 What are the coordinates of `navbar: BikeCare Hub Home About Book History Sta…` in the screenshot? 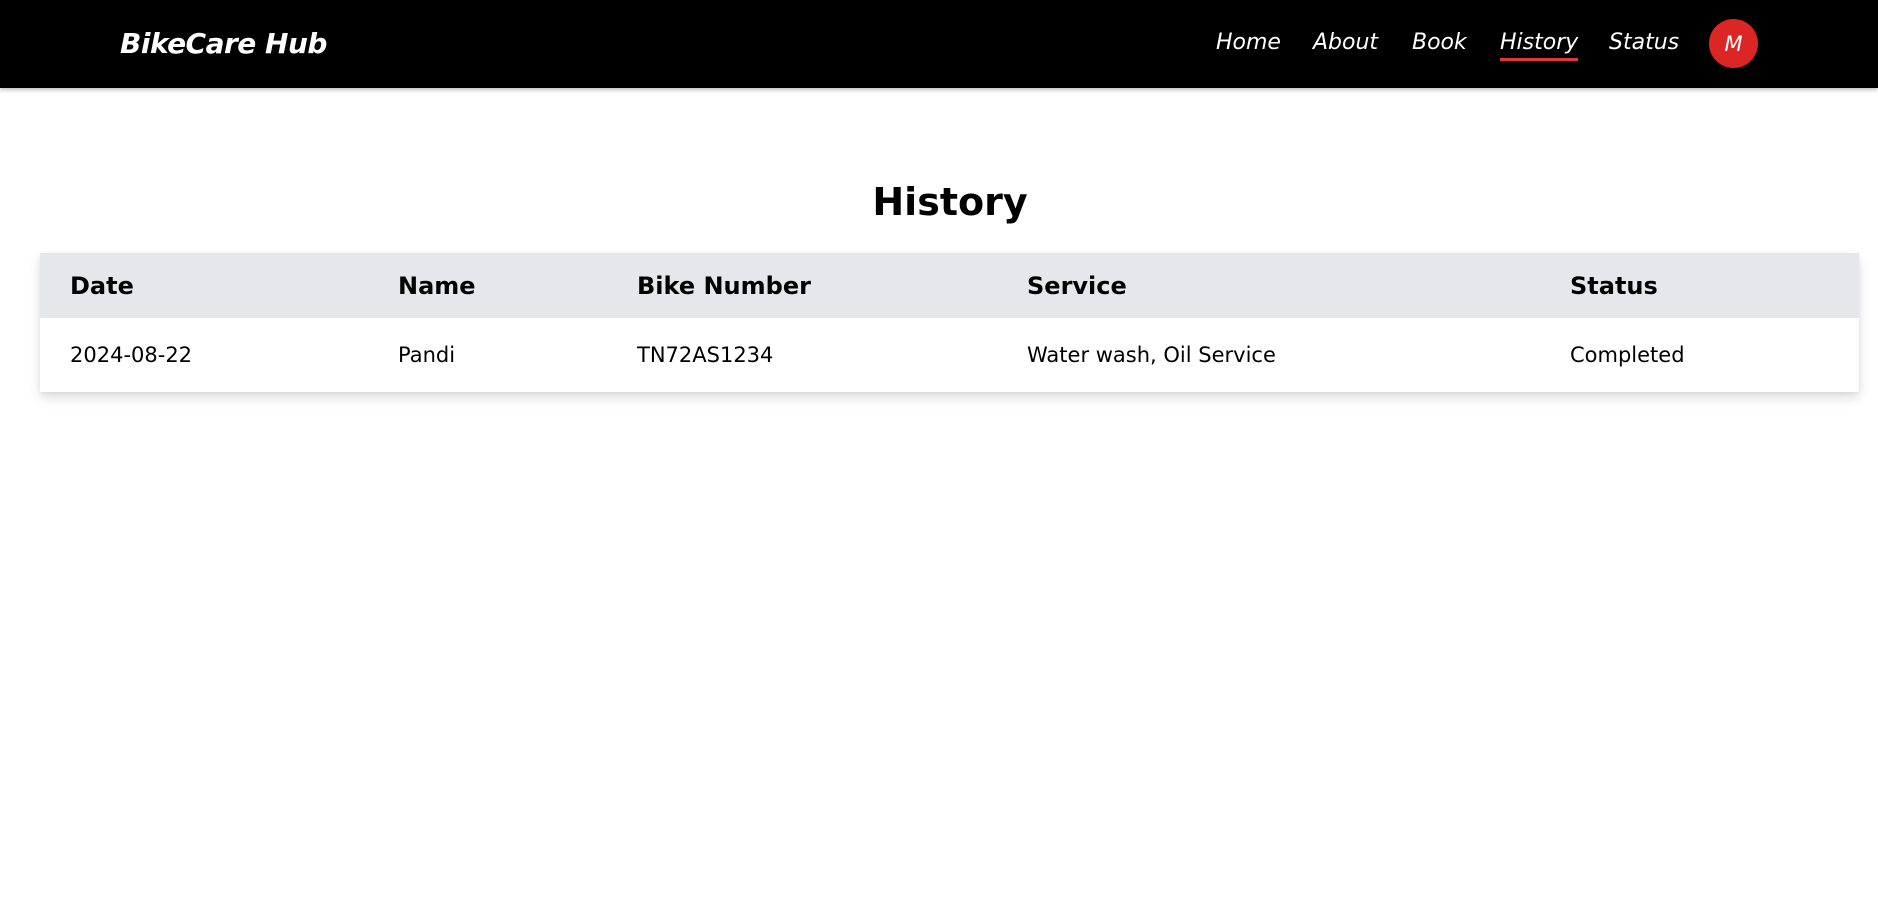 It's located at (939, 44).